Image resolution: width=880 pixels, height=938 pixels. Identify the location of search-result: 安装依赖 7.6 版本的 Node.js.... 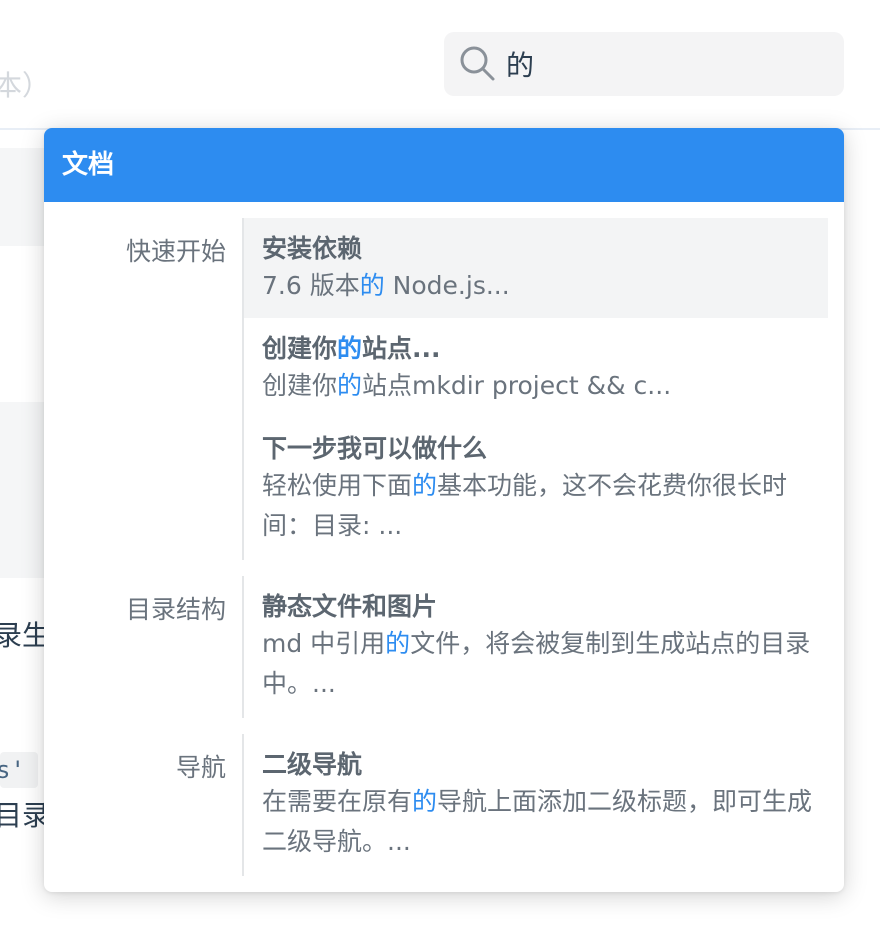
(536, 268).